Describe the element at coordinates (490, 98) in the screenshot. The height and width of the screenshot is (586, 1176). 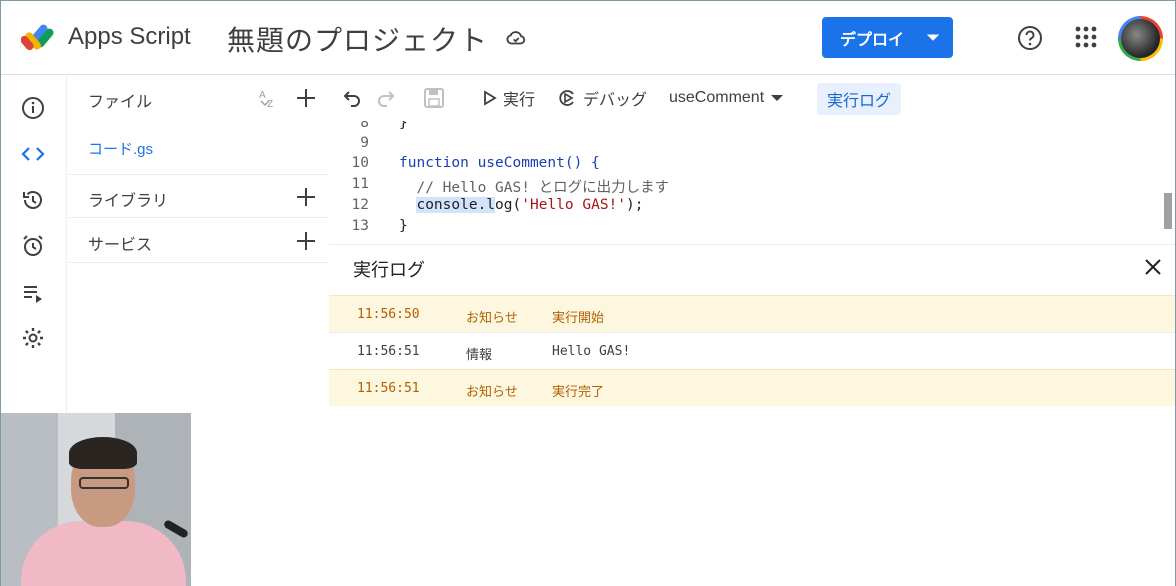
I see `play-icon` at that location.